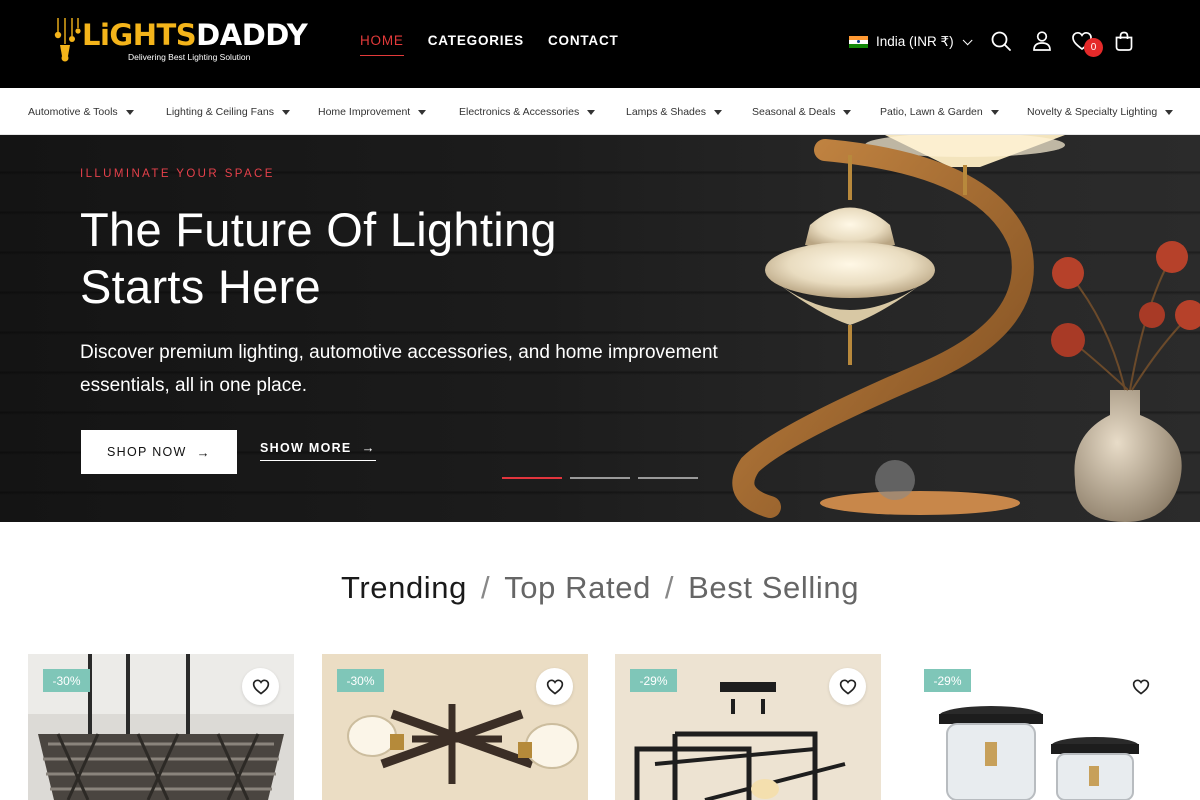  Describe the element at coordinates (519, 112) in the screenshot. I see `category-label: Electronics & Accessories` at that location.